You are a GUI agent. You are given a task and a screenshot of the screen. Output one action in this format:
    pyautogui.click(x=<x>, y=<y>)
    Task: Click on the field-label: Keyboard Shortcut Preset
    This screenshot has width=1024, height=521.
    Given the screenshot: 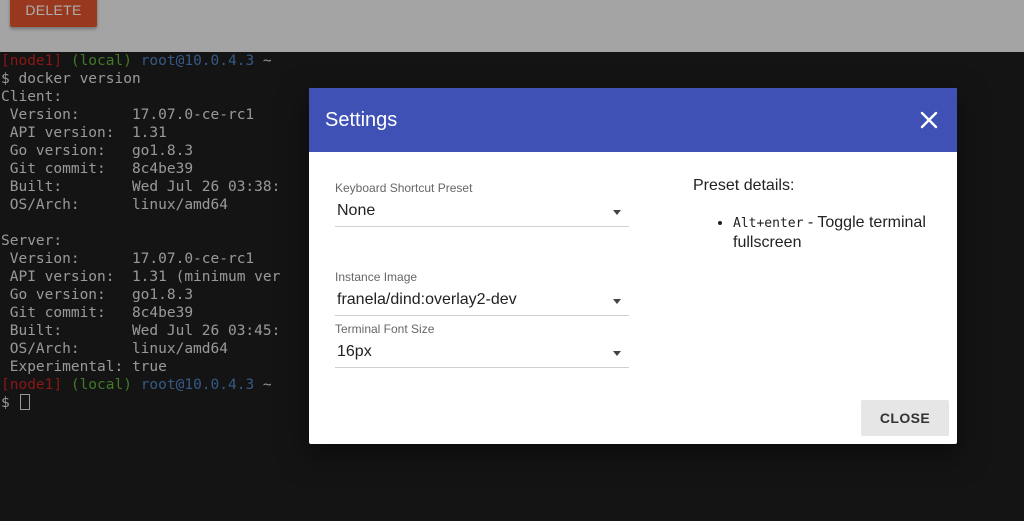 What is the action you would take?
    pyautogui.click(x=404, y=188)
    